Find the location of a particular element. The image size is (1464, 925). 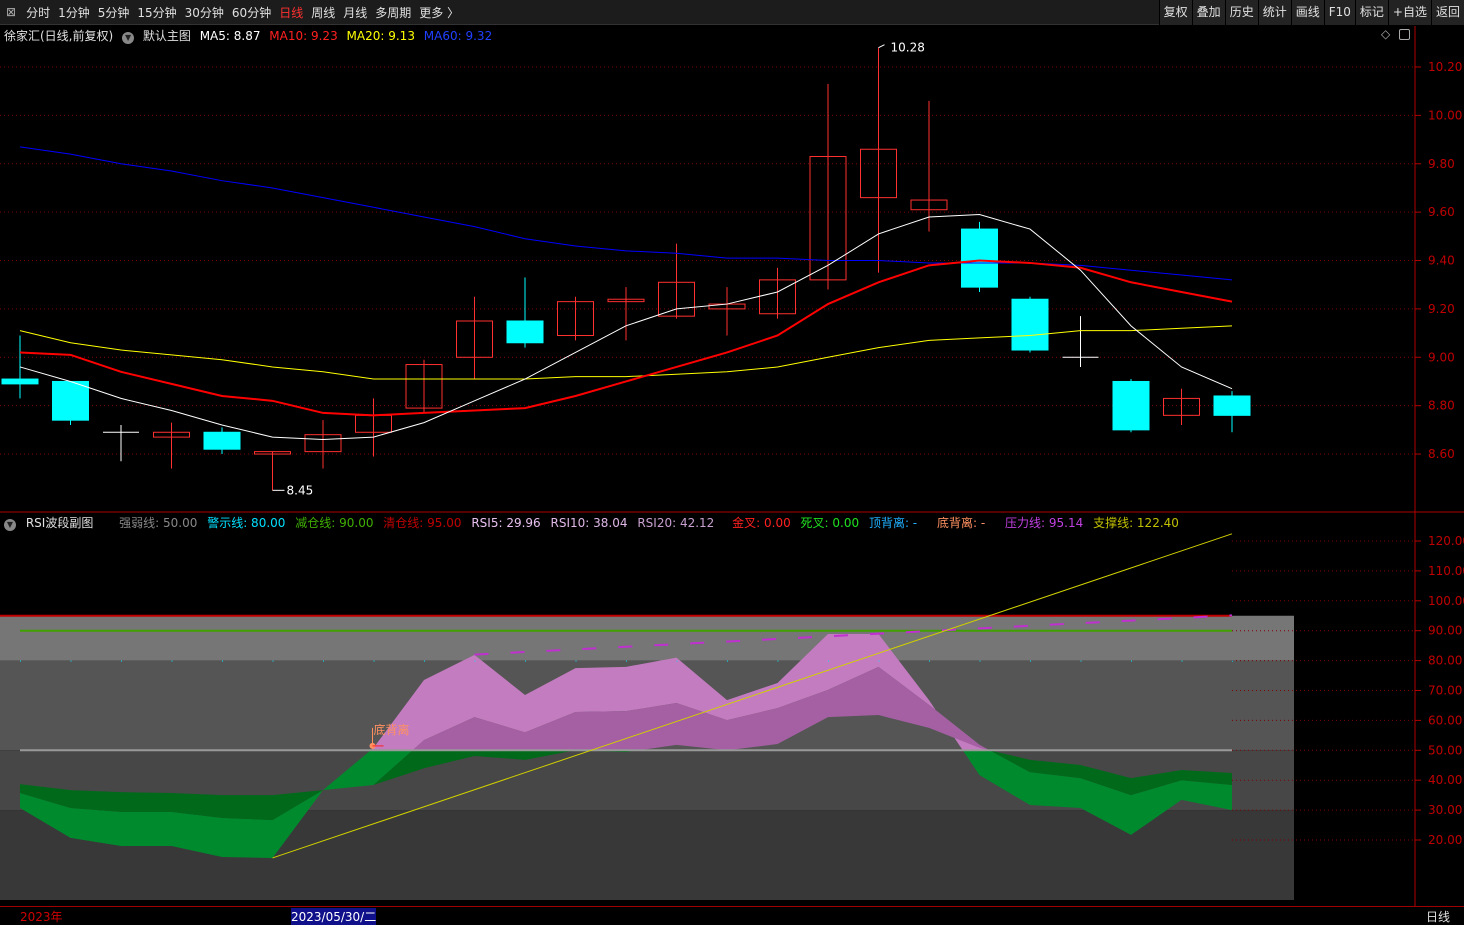

rsi-tick-label: 100.00 is located at coordinates (1446, 601).